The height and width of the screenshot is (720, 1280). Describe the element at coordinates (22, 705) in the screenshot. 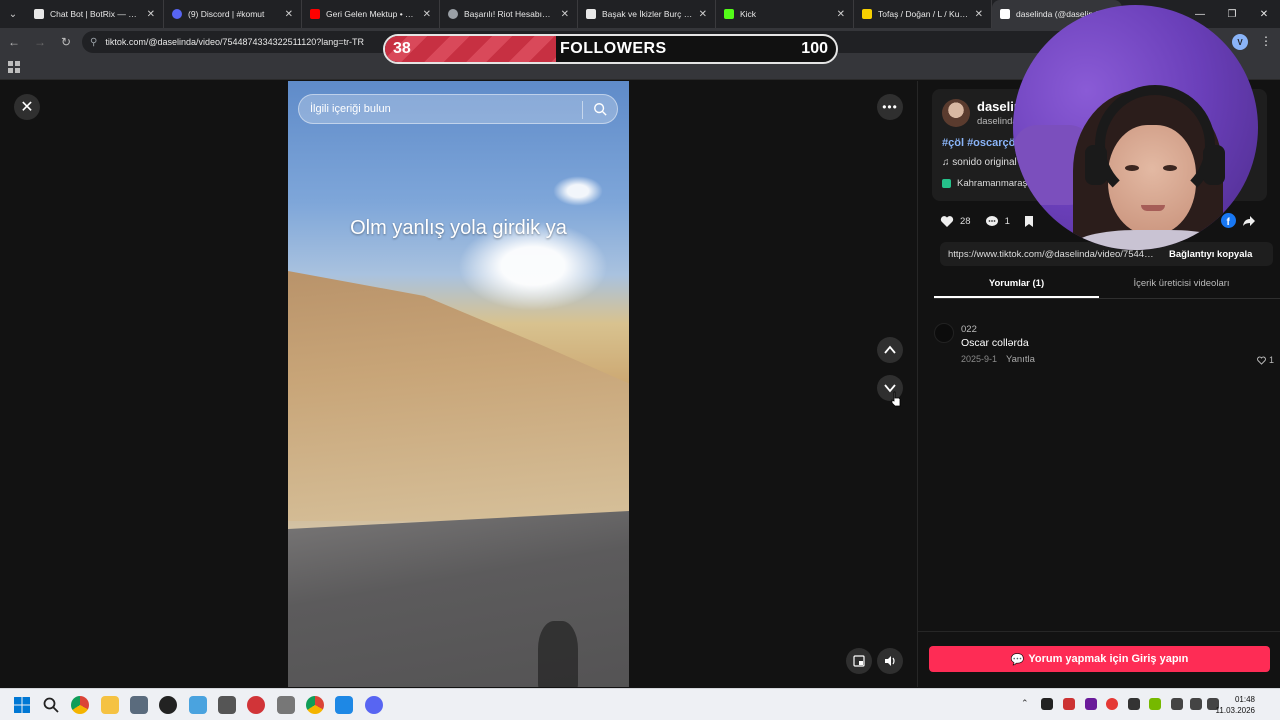

I see `windows-start-icon` at that location.